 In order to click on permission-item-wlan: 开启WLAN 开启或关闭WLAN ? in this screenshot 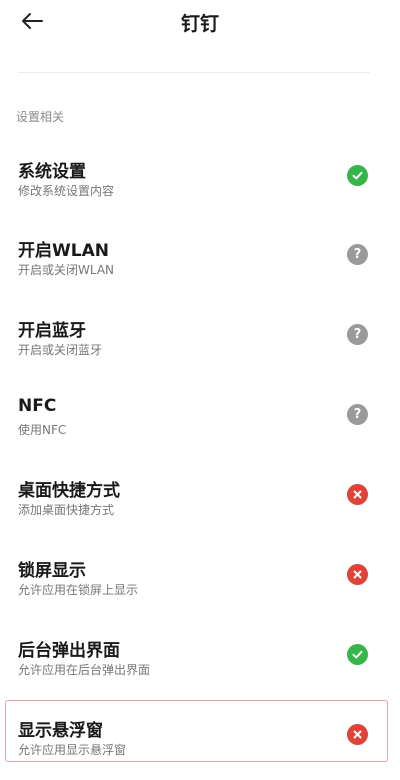, I will do `click(200, 268)`.